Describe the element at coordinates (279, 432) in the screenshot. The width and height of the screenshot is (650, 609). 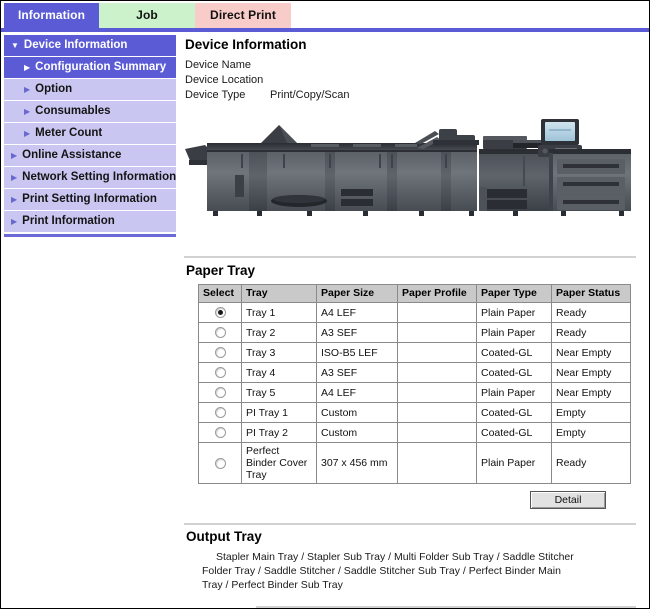
I see `cell-tray: PI Tray 2` at that location.